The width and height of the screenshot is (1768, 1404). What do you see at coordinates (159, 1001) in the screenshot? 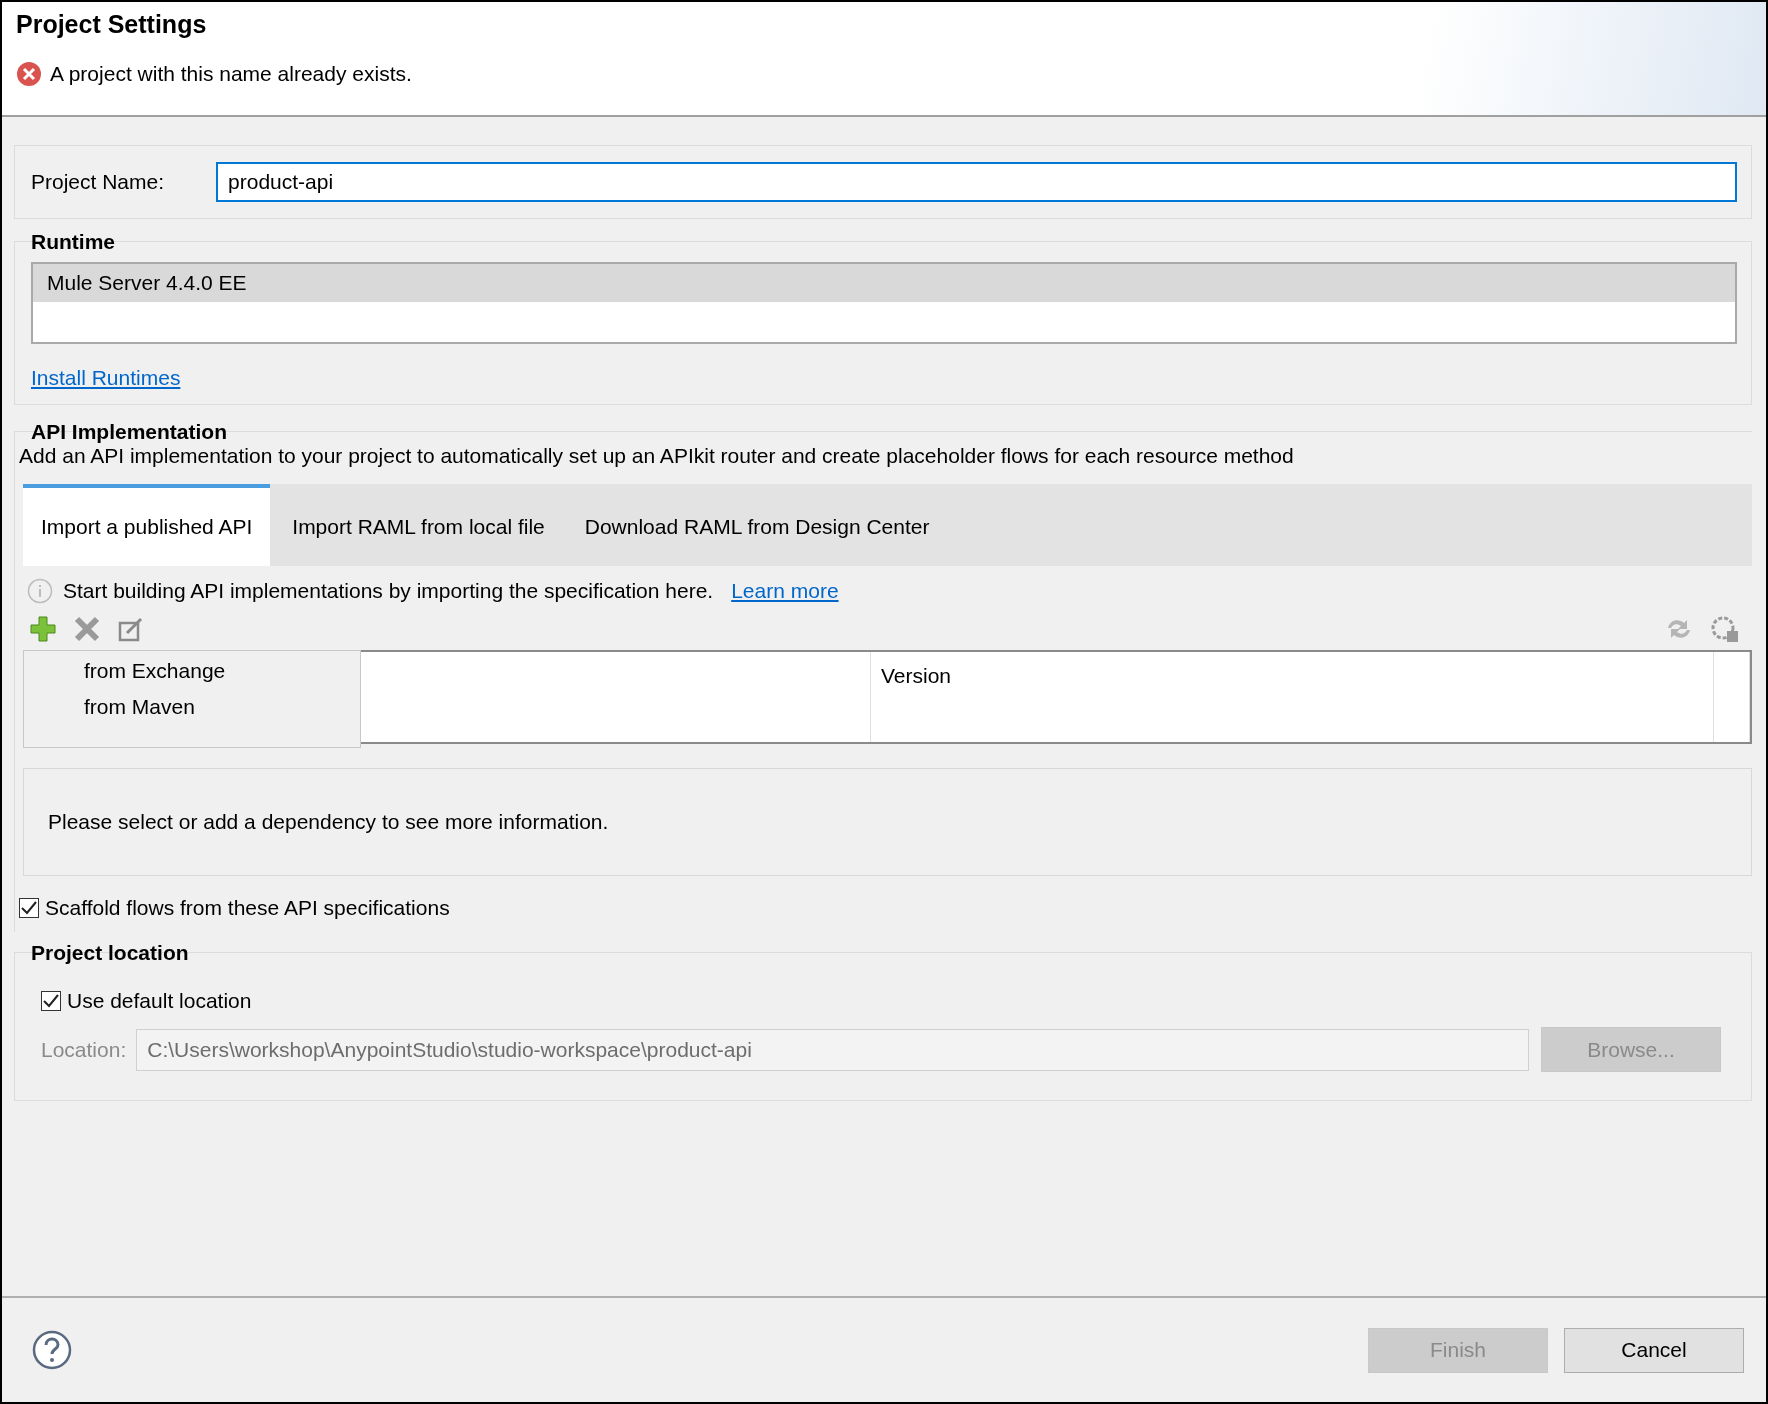
I see `checkbox-label: Use default location` at bounding box center [159, 1001].